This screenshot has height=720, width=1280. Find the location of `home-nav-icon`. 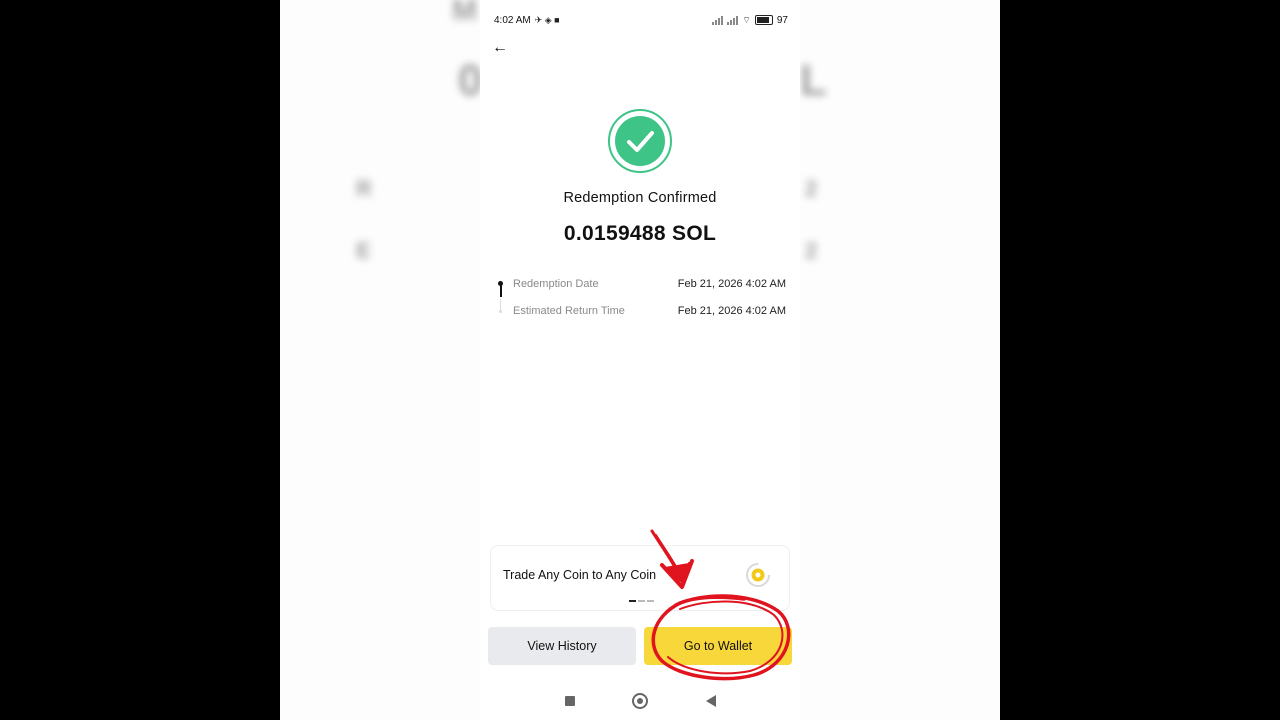

home-nav-icon is located at coordinates (640, 701).